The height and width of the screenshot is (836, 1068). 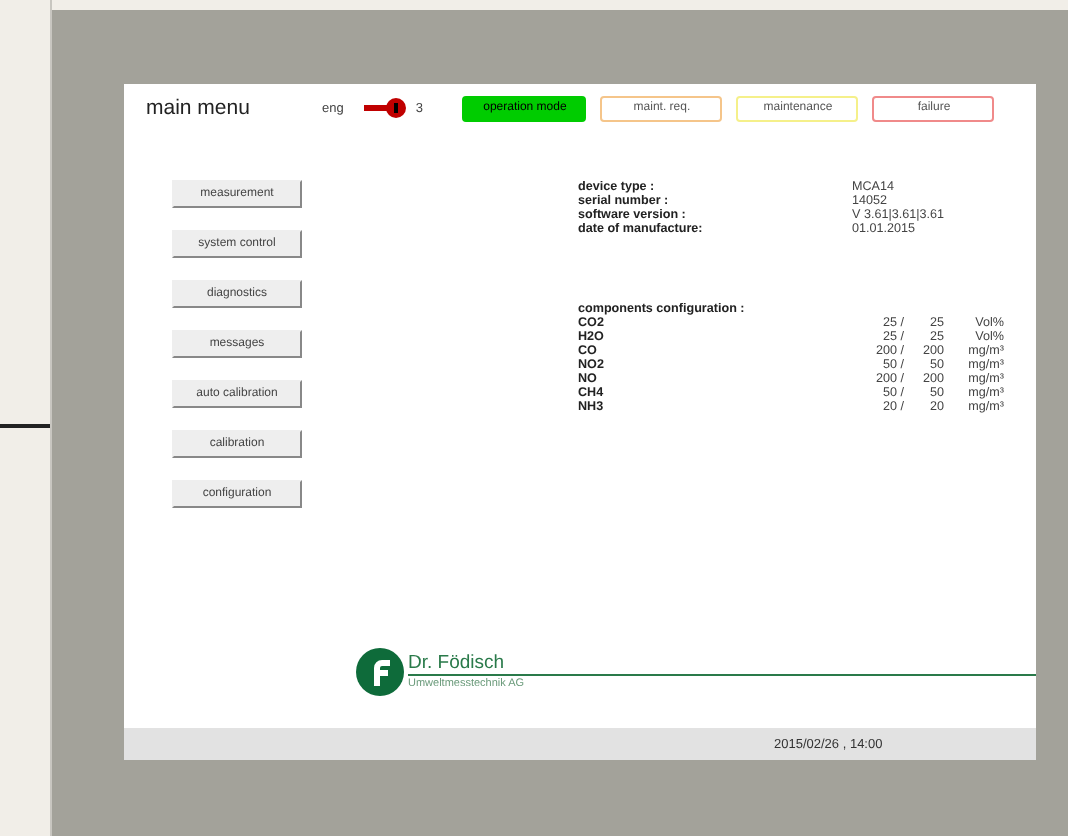 I want to click on company-name: Dr. Födisch, so click(x=457, y=662).